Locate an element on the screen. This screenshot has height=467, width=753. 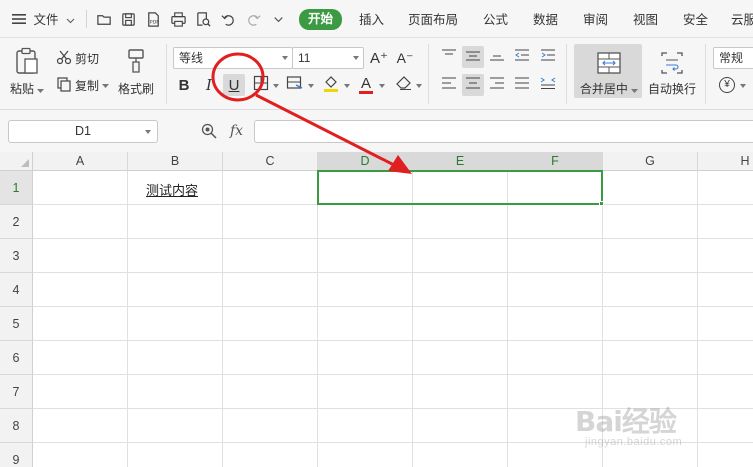
align-bottom-button is located at coordinates (497, 57).